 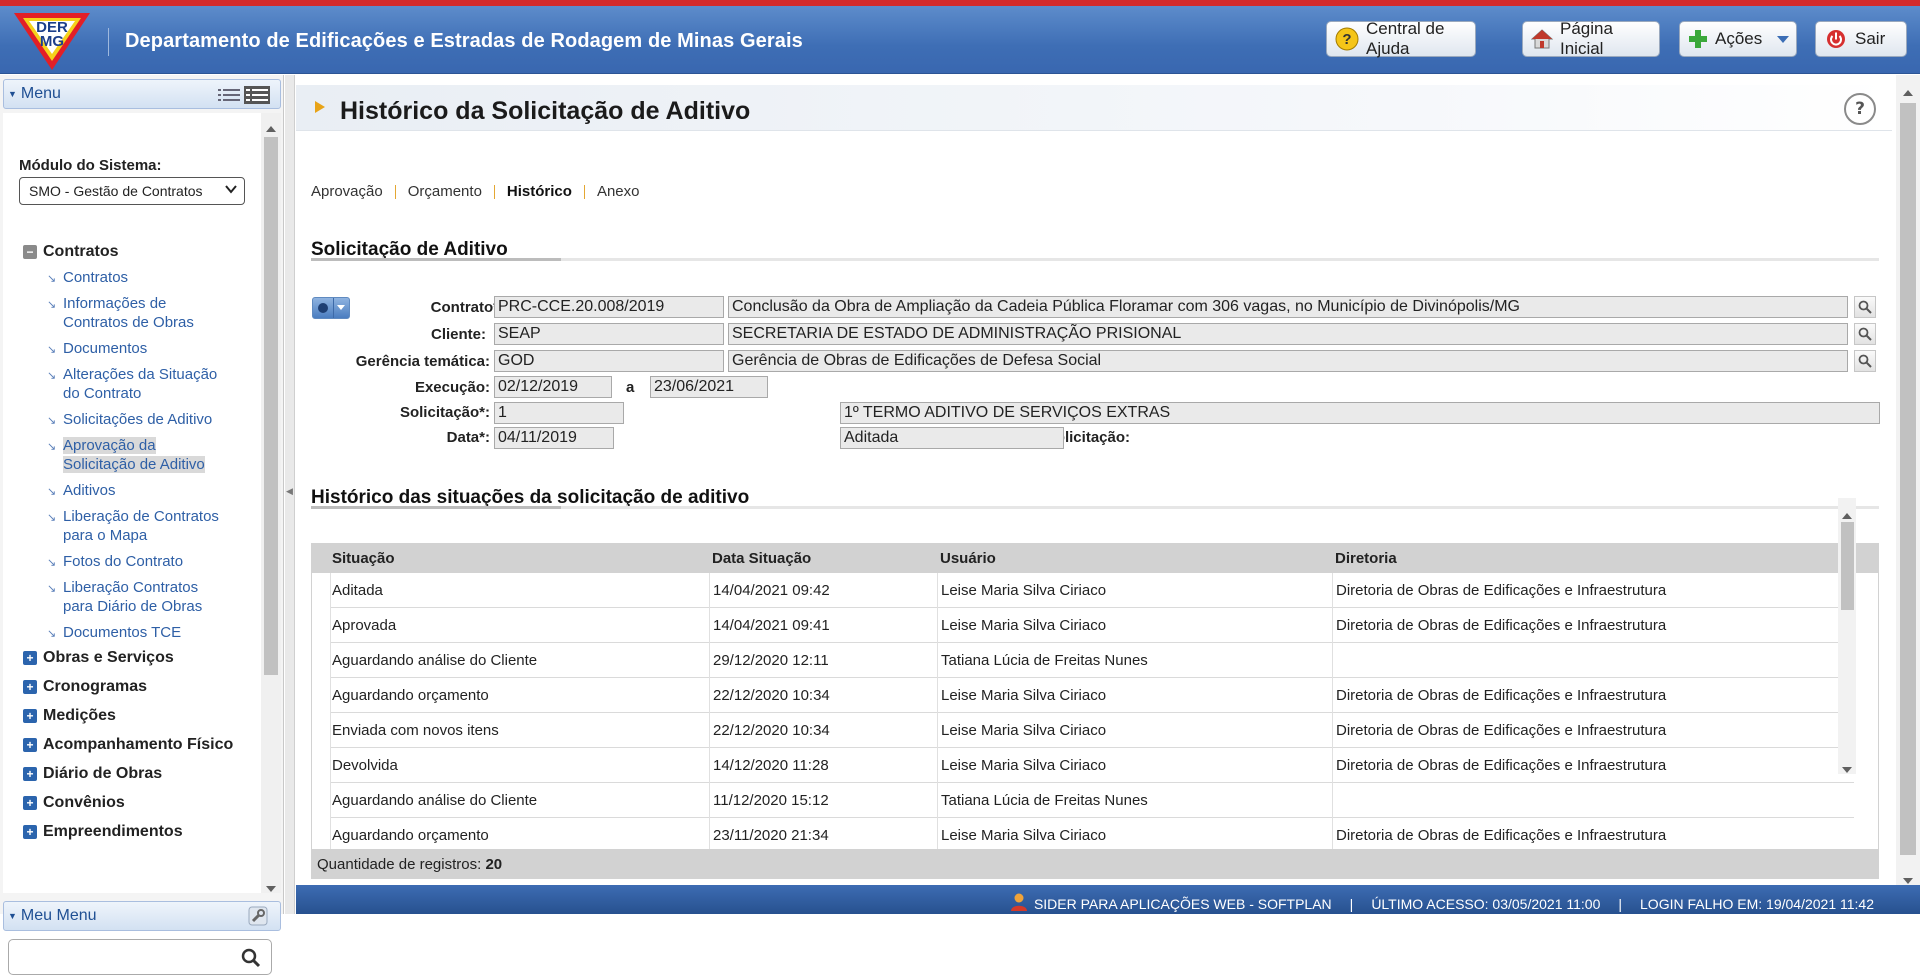 What do you see at coordinates (40, 93) in the screenshot?
I see `menu-label: Menu` at bounding box center [40, 93].